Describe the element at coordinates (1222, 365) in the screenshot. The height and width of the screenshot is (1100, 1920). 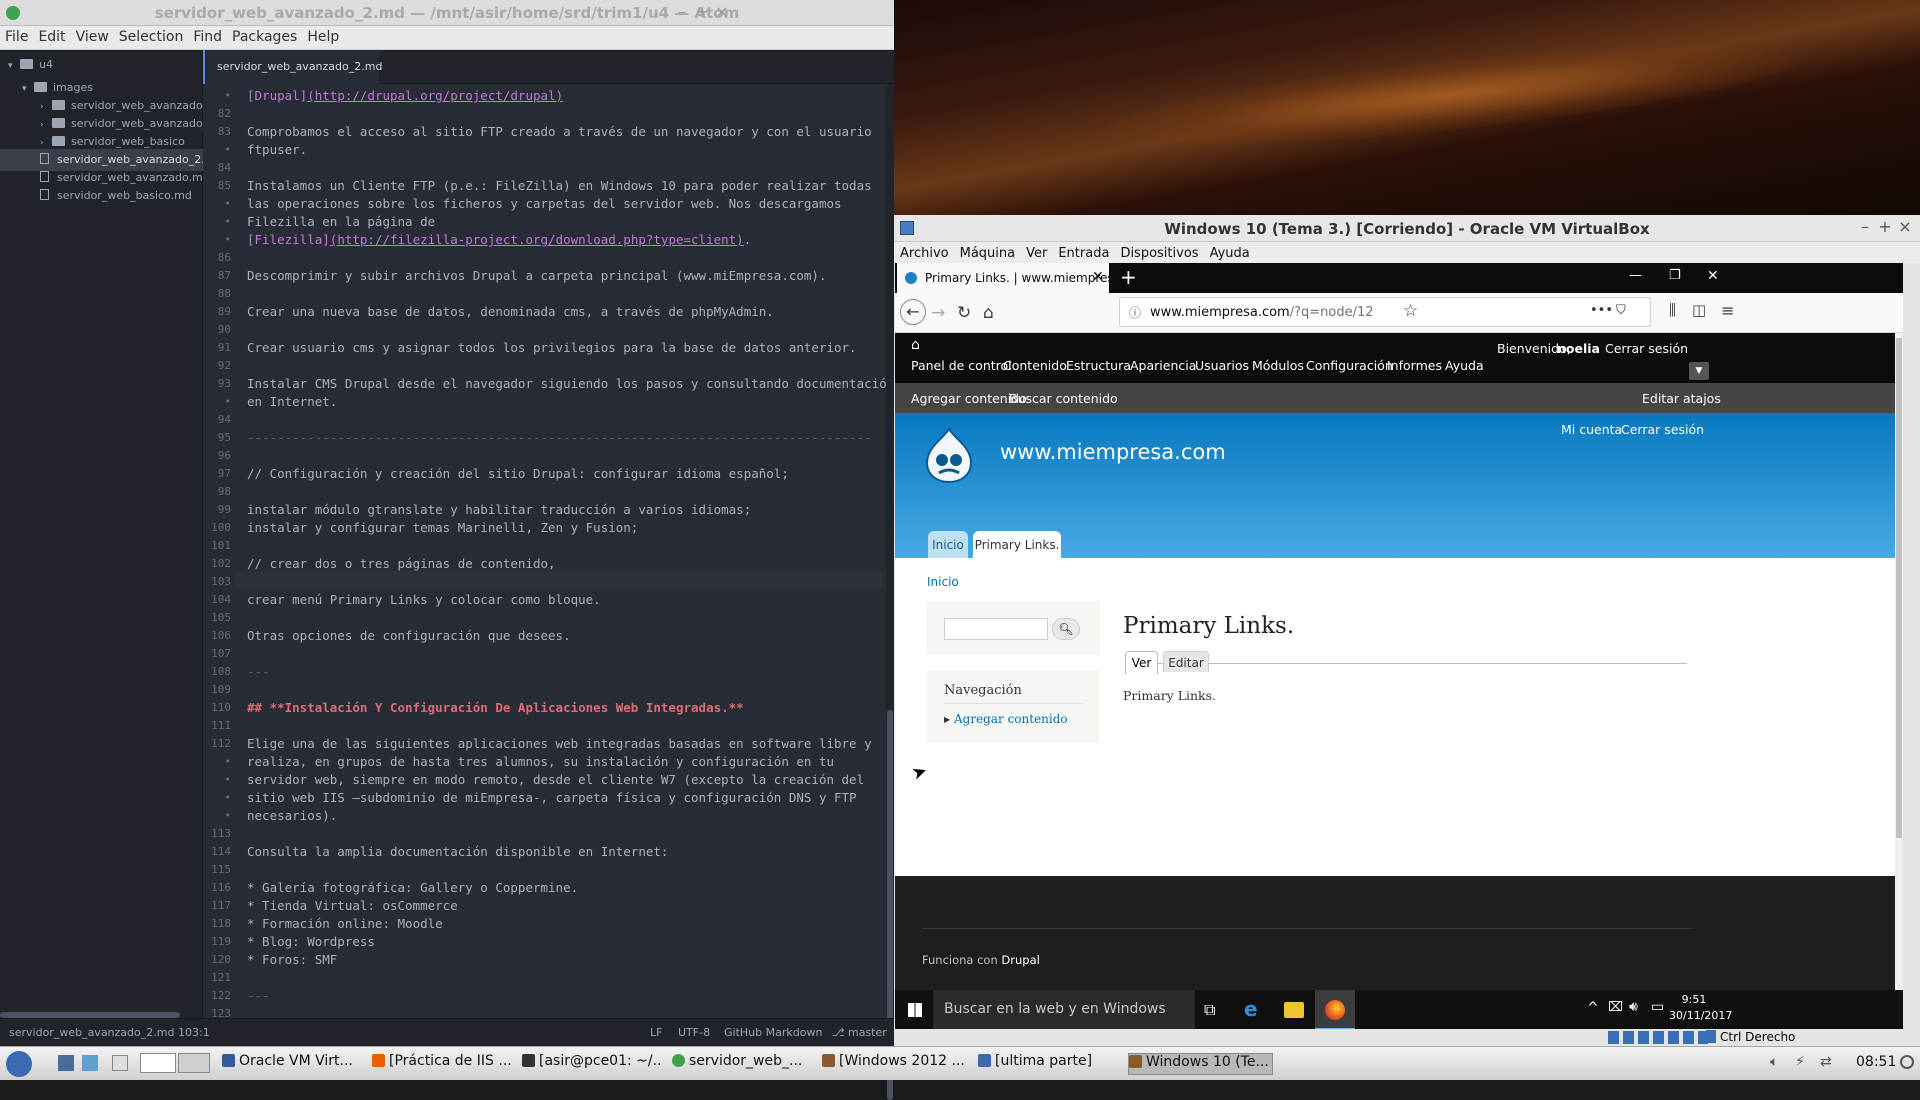
I see `toolbar-usuarios: Usuarios` at that location.